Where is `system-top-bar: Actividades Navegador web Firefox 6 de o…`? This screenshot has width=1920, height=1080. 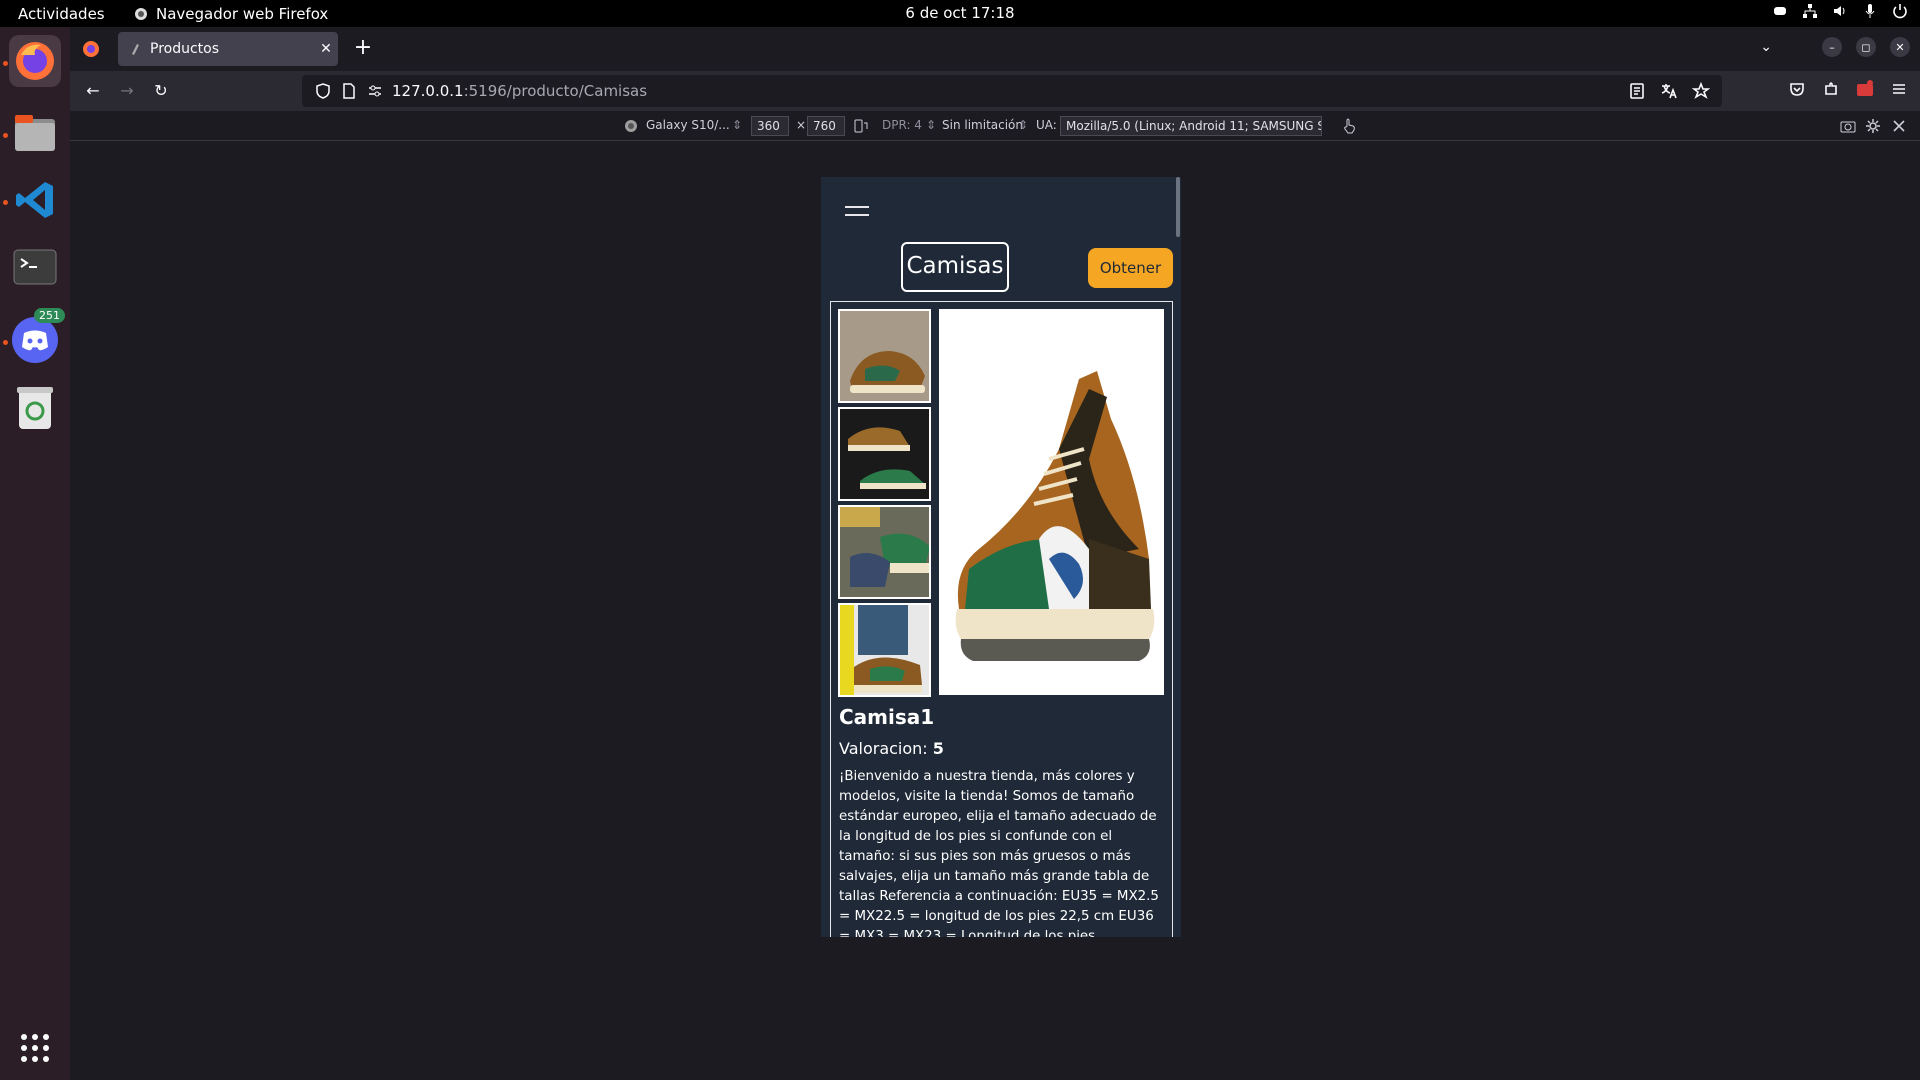
system-top-bar: Actividades Navegador web Firefox 6 de o… is located at coordinates (960, 13).